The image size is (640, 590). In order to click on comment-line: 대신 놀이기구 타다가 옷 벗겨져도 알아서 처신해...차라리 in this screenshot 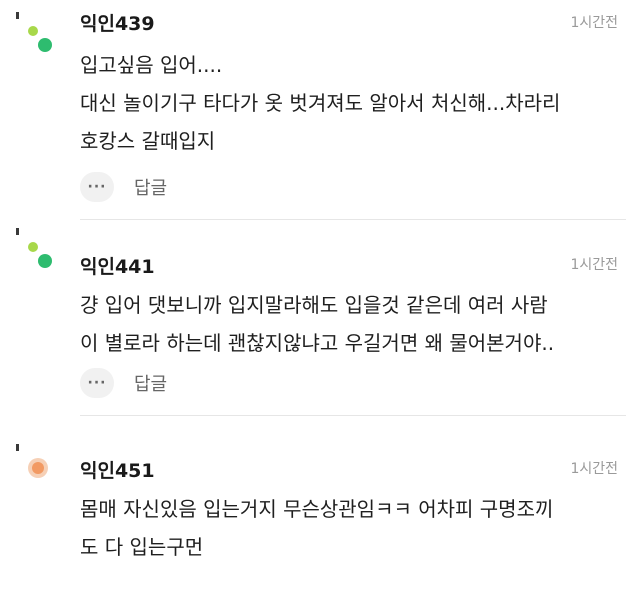, I will do `click(320, 103)`.